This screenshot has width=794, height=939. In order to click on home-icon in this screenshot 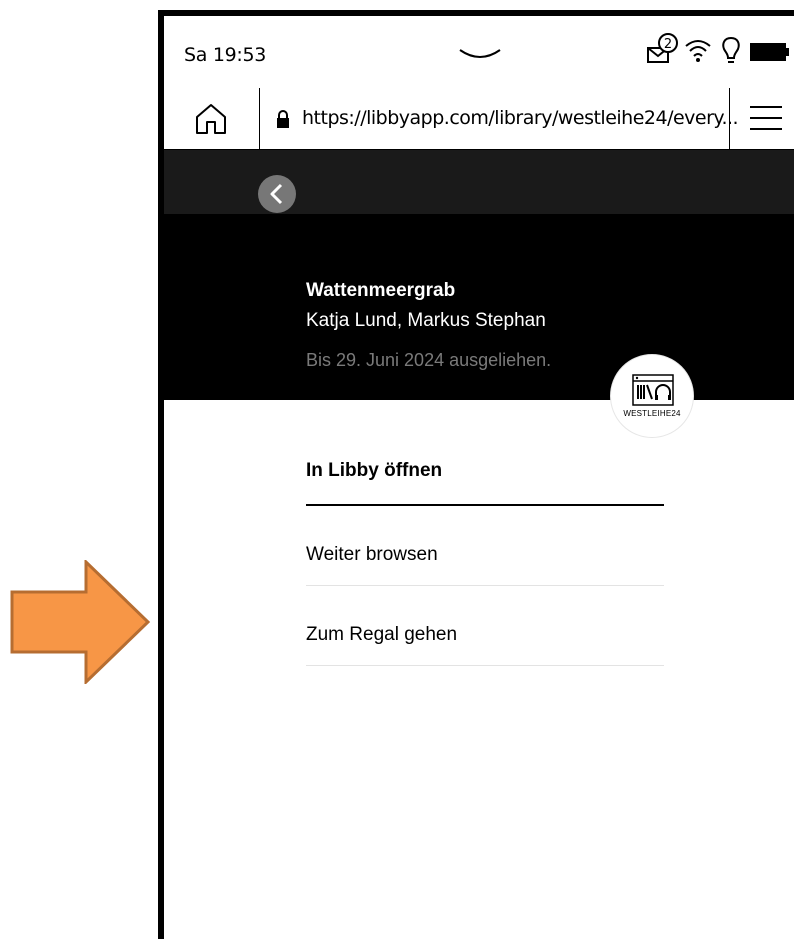, I will do `click(211, 119)`.